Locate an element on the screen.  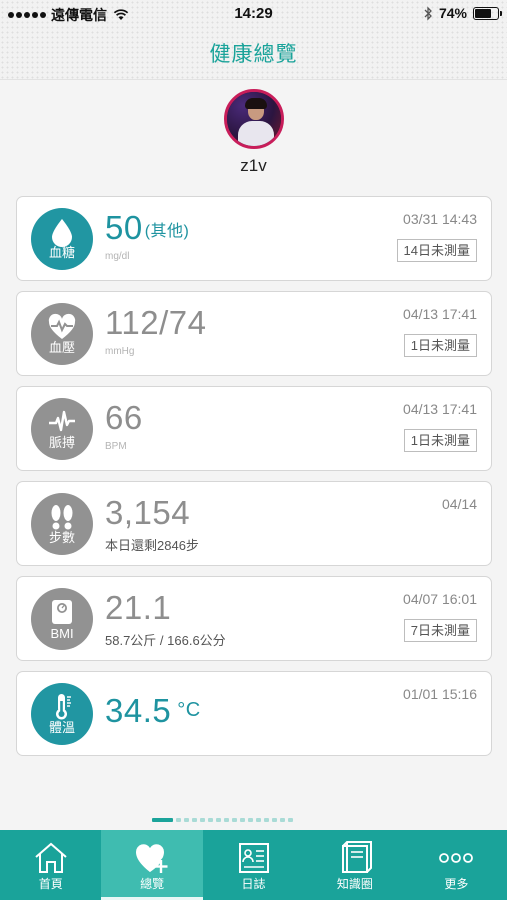
card-unit: mmHg is located at coordinates (120, 351).